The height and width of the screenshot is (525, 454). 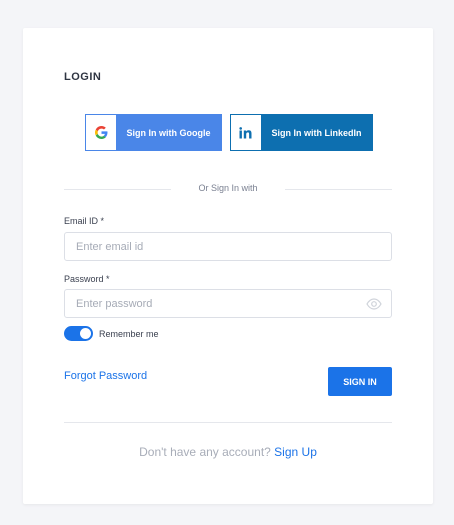 I want to click on google-icon, so click(x=101, y=132).